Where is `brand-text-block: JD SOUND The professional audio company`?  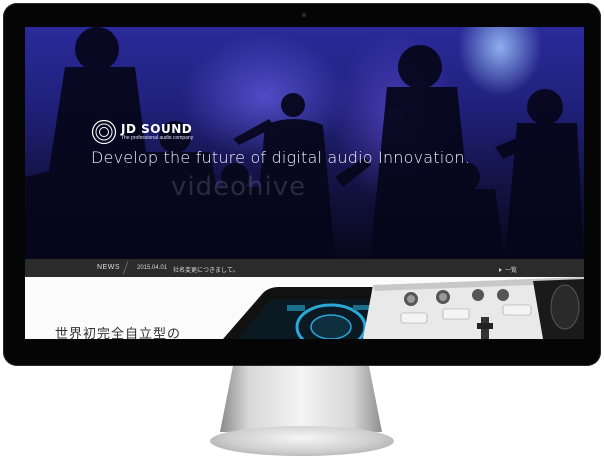
brand-text-block: JD SOUND The professional audio company is located at coordinates (157, 132).